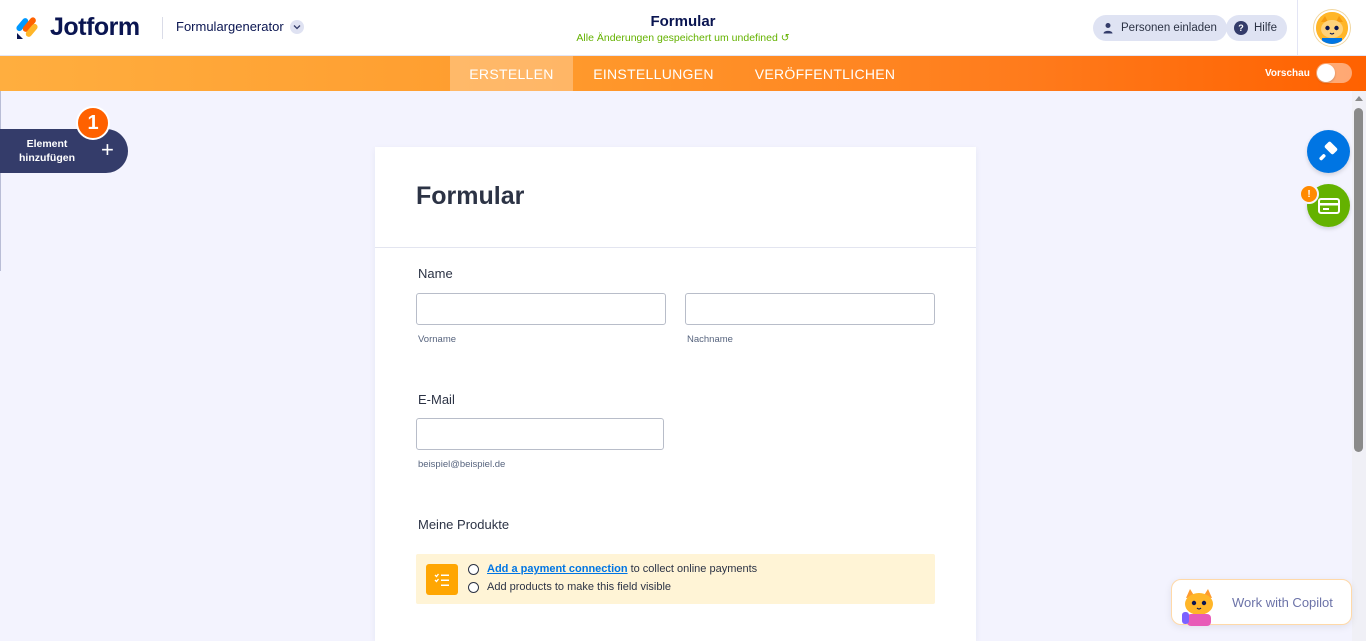 Image resolution: width=1366 pixels, height=641 pixels. I want to click on first-name-input, so click(541, 309).